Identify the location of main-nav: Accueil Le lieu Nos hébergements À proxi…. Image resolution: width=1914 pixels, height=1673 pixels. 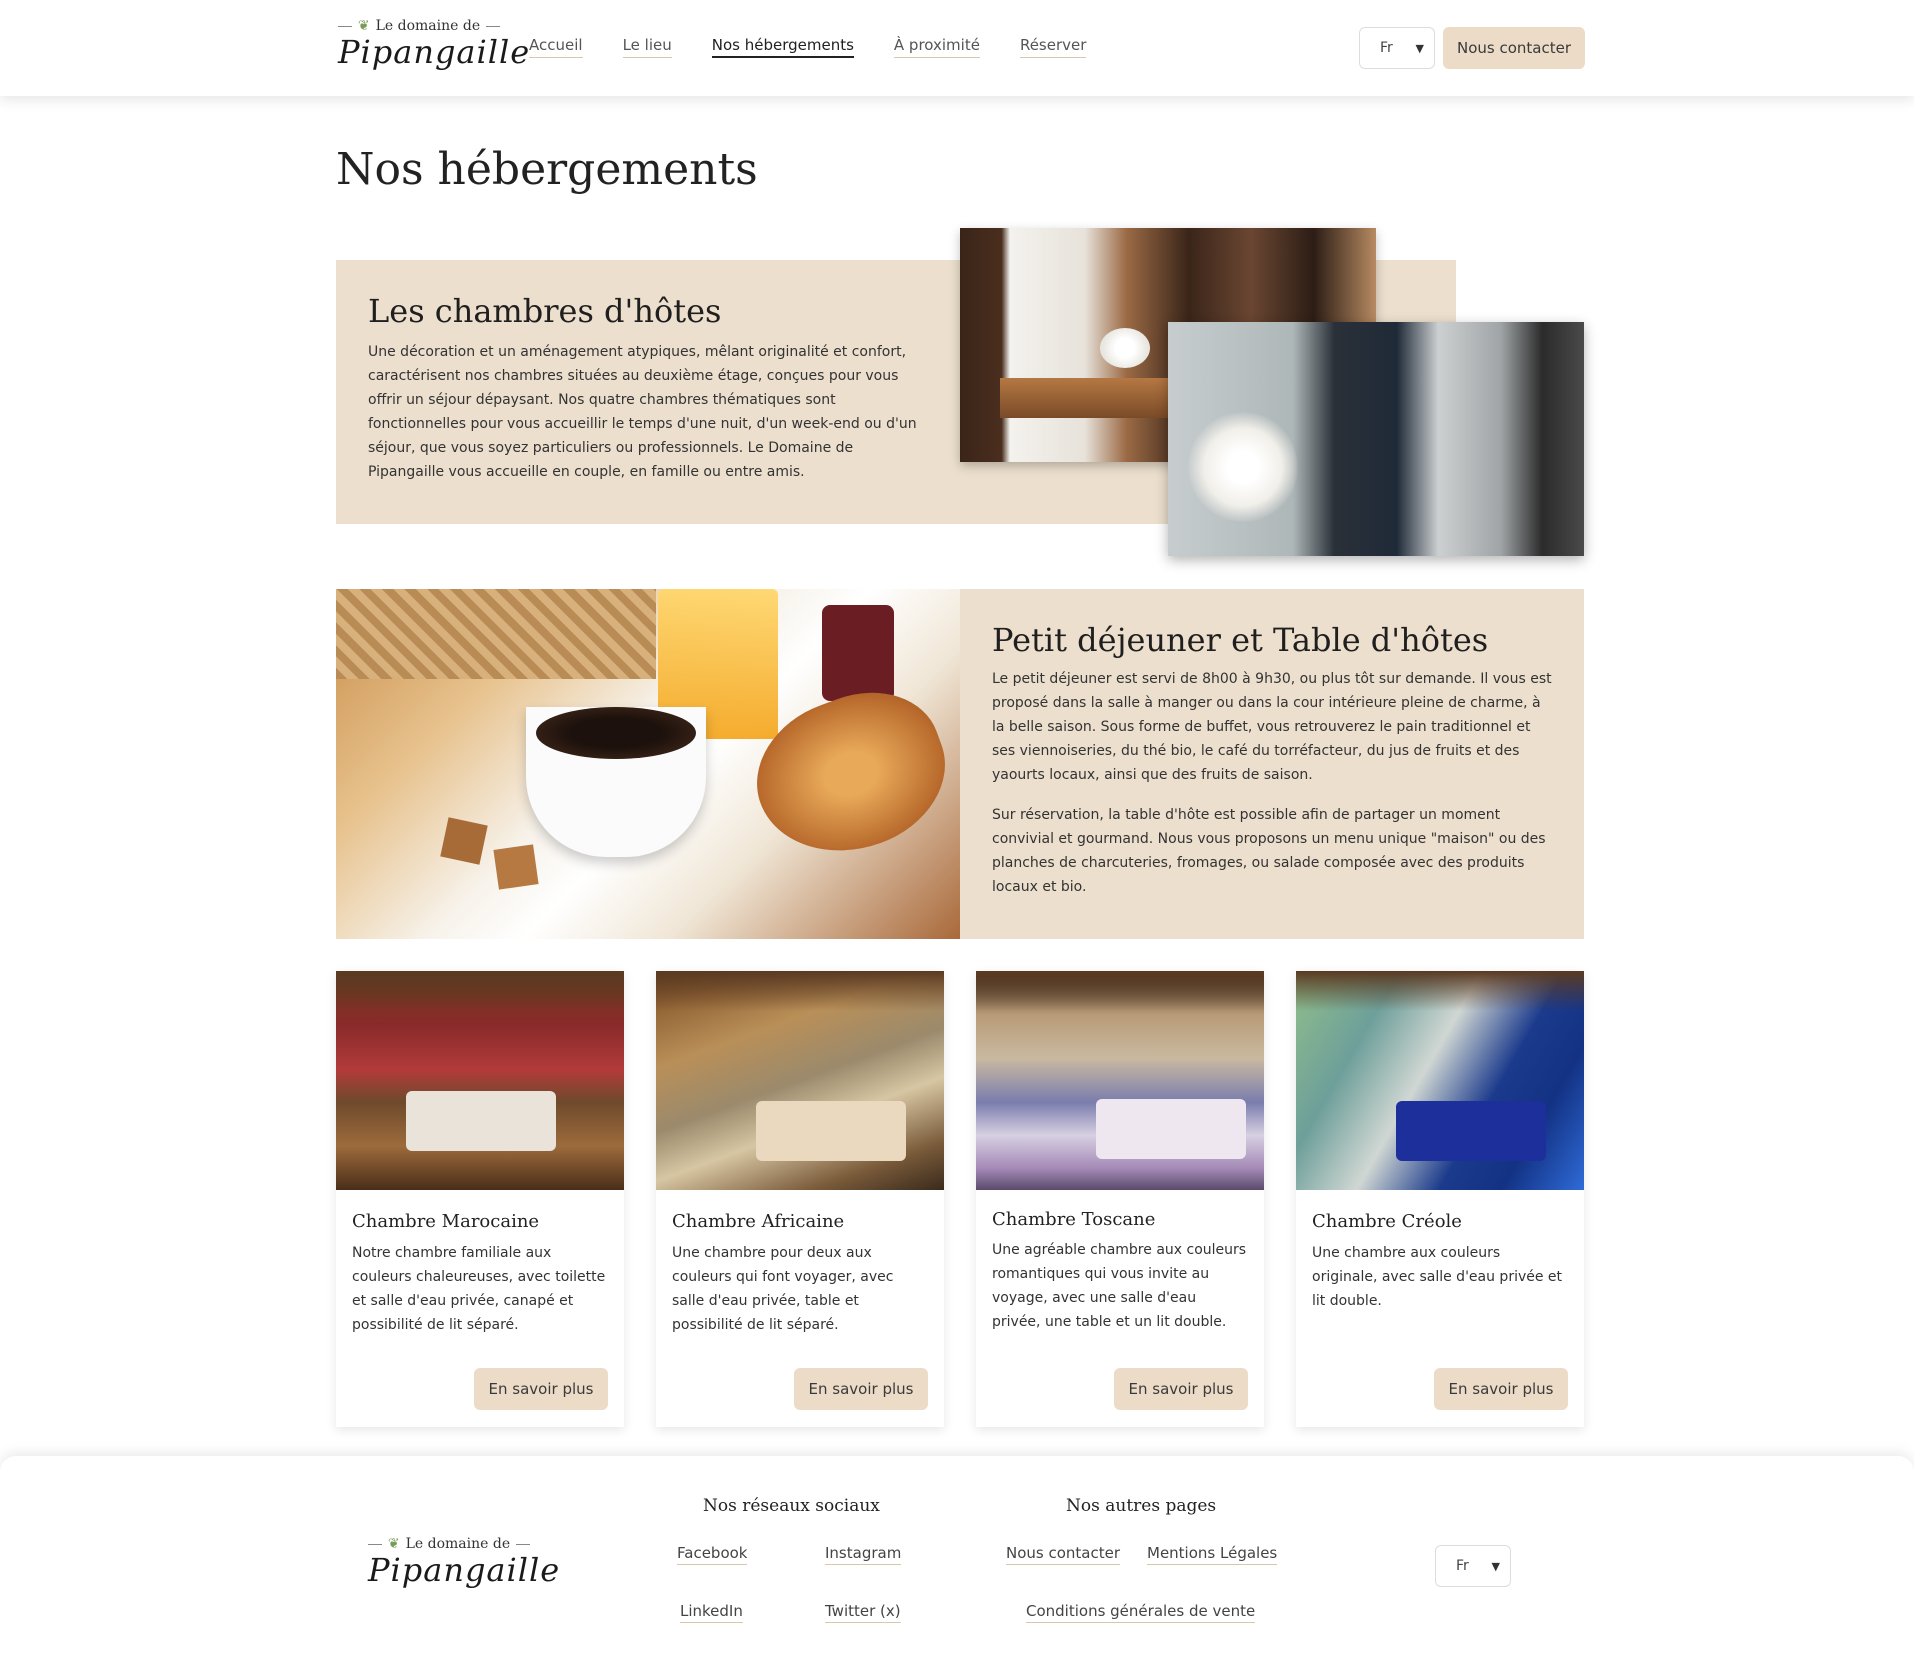
(808, 47).